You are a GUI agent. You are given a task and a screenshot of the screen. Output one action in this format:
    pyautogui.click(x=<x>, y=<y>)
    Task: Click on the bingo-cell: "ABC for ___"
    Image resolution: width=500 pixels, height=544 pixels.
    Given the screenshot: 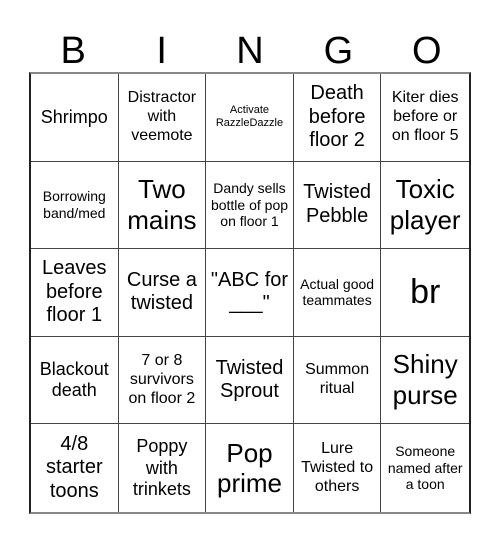 What is the action you would take?
    pyautogui.click(x=250, y=293)
    